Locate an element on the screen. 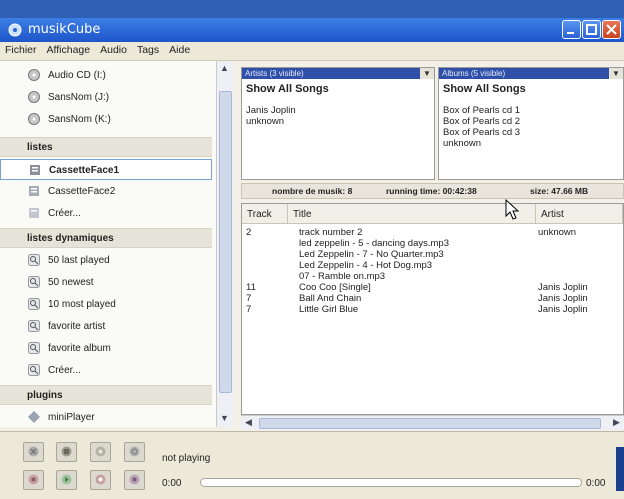 This screenshot has height=499, width=624. sidebar-item-label: CassetteFace2 is located at coordinates (82, 191).